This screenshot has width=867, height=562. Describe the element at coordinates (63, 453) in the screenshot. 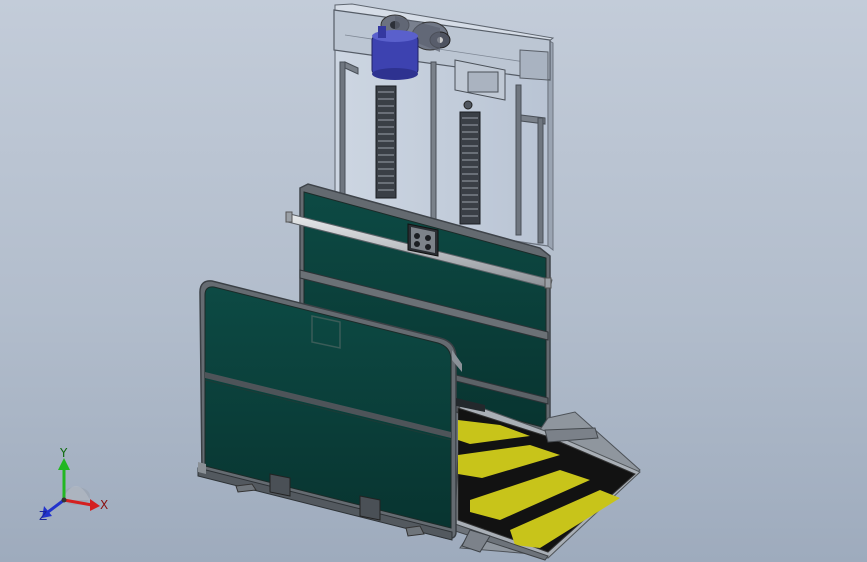

I see `y-axis-label: Y` at that location.